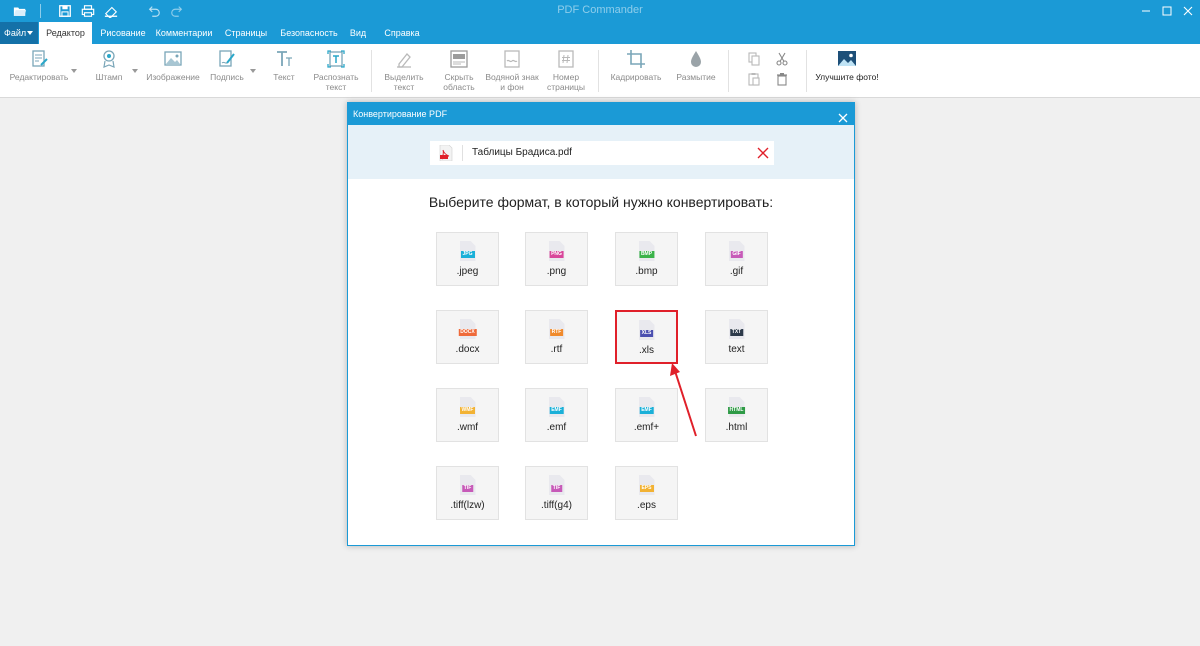 Image resolution: width=1200 pixels, height=646 pixels. I want to click on tab-help: Справка, so click(402, 33).